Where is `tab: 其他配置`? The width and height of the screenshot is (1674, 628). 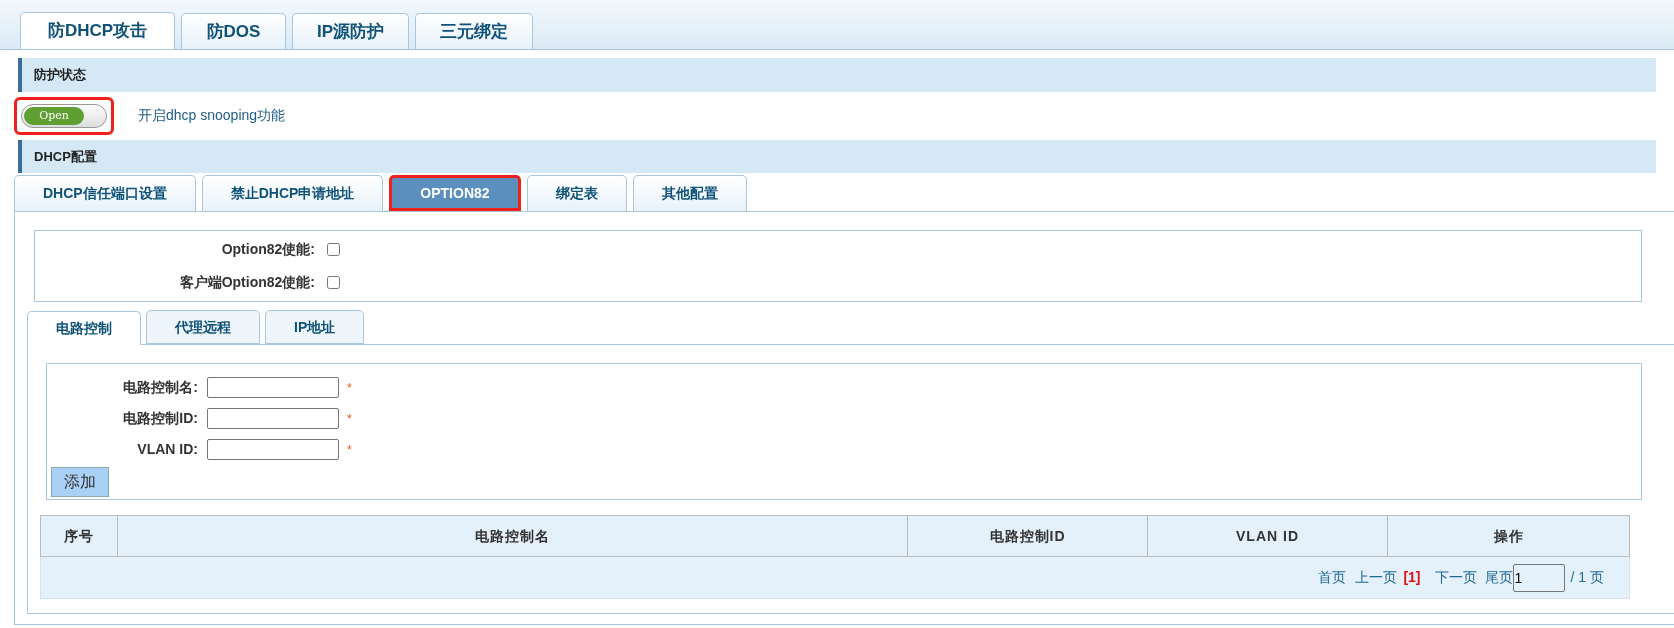
tab: 其他配置 is located at coordinates (689, 193).